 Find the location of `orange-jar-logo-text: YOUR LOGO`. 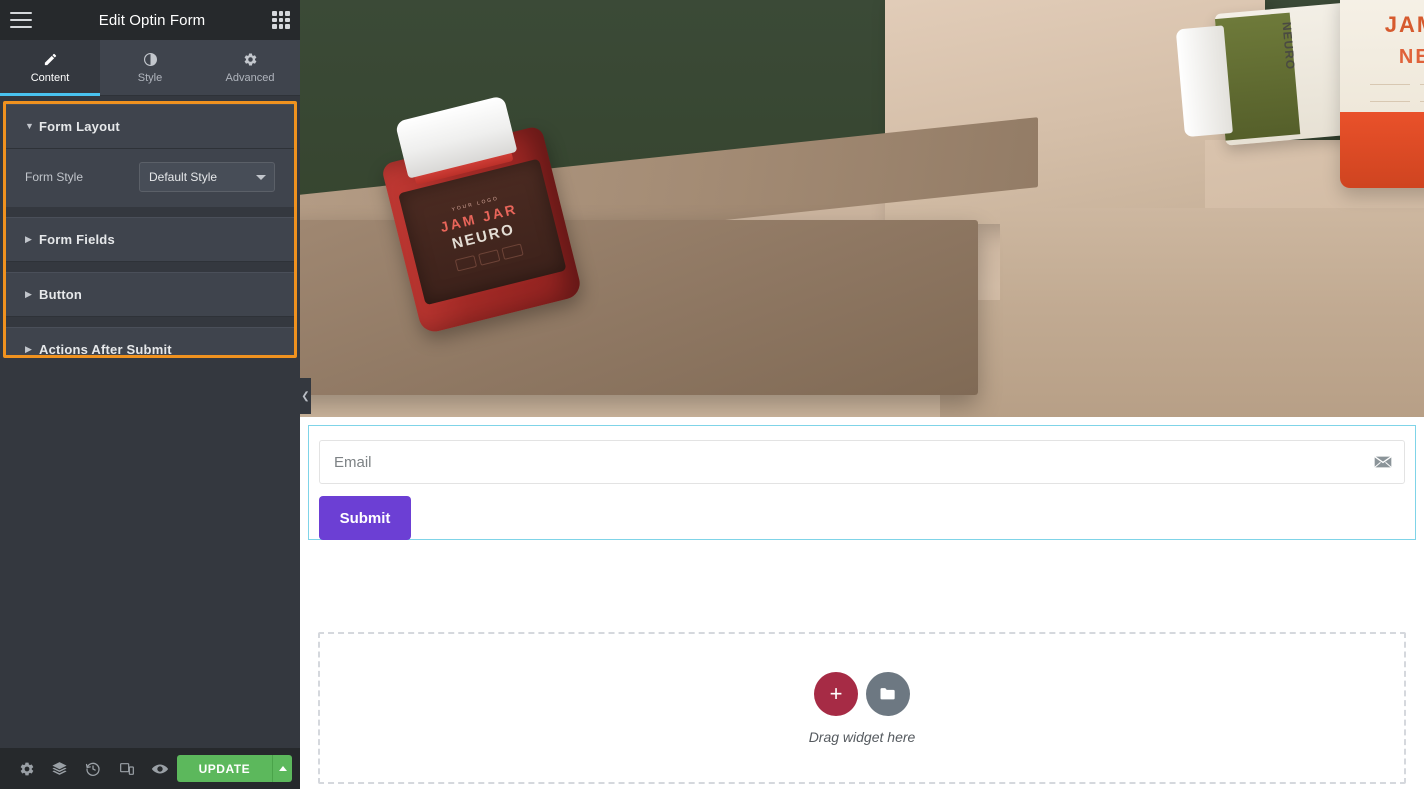

orange-jar-logo-text: YOUR LOGO is located at coordinates (1382, 1).